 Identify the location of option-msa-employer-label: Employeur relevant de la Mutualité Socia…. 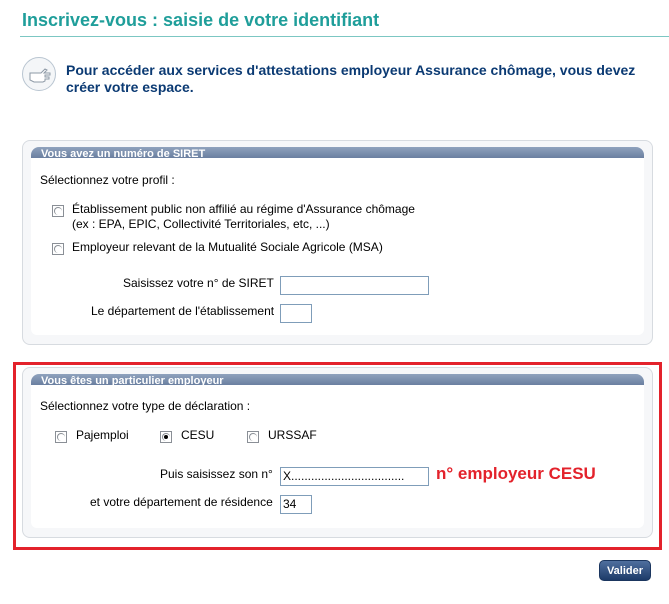
(227, 247).